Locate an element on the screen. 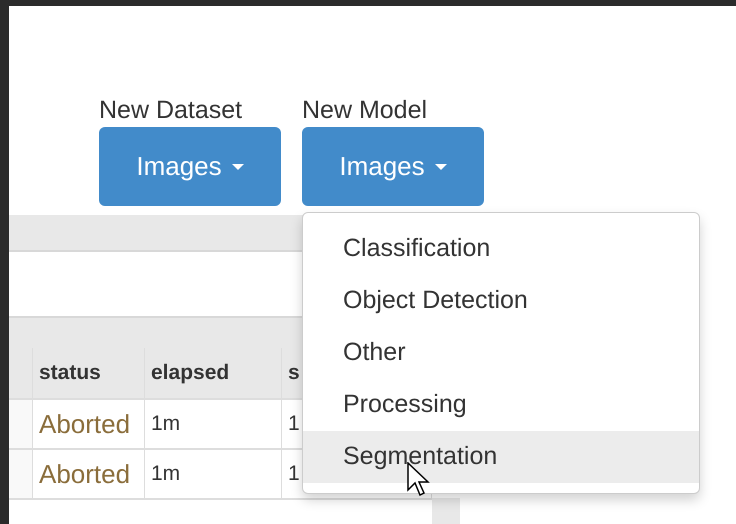  menu-item: Processing is located at coordinates (501, 405).